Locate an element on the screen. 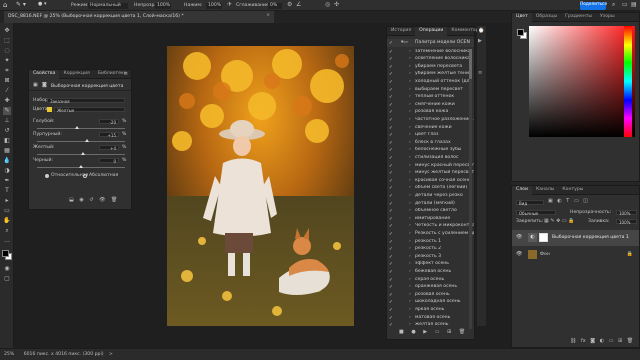 Image resolution: width=640 pixels, height=360 pixels. action-item: ✓ › оранжевая осень is located at coordinates (430, 288).